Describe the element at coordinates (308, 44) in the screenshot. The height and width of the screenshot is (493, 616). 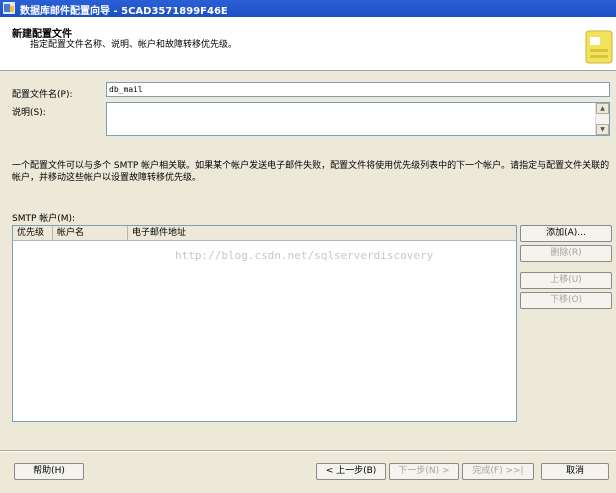
I see `wizard-header: 新建配置文件 指定配置文件名称、说明、帐户和故障转移优先级。` at that location.